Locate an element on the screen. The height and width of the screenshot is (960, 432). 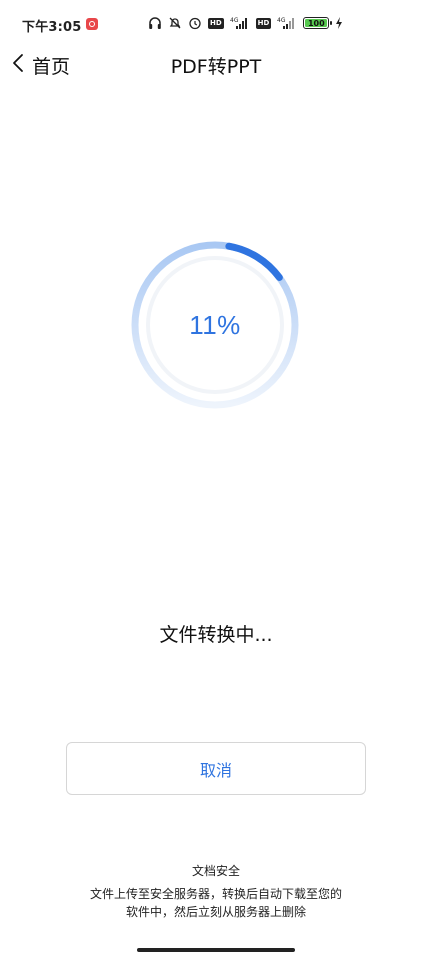
hd-icon: HD is located at coordinates (216, 23).